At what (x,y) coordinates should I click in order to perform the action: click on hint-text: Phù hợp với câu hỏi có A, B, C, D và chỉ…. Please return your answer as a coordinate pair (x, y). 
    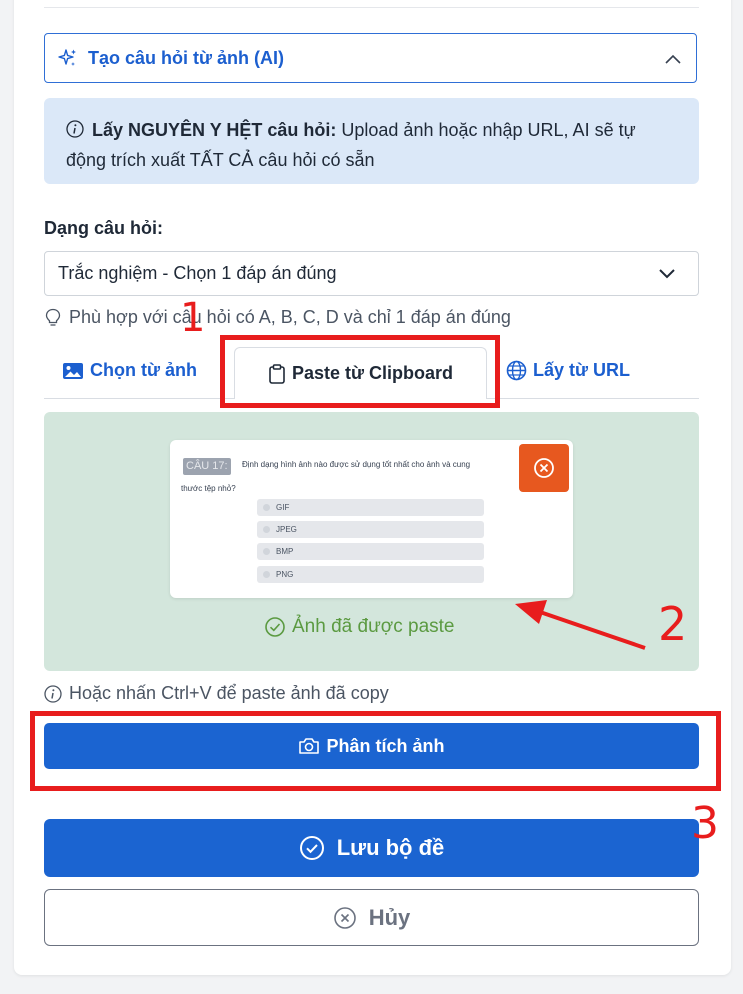
    Looking at the image, I should click on (290, 317).